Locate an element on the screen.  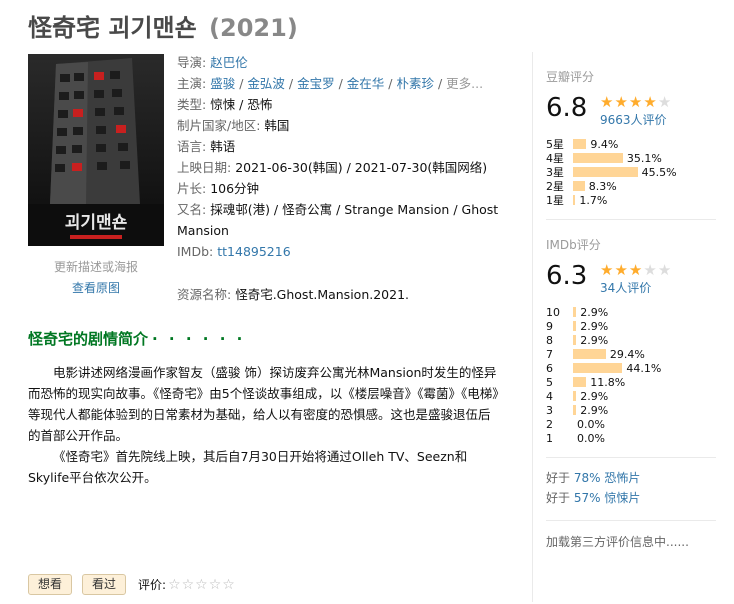
douban-votes-link: 9663人评价 is located at coordinates (633, 119).